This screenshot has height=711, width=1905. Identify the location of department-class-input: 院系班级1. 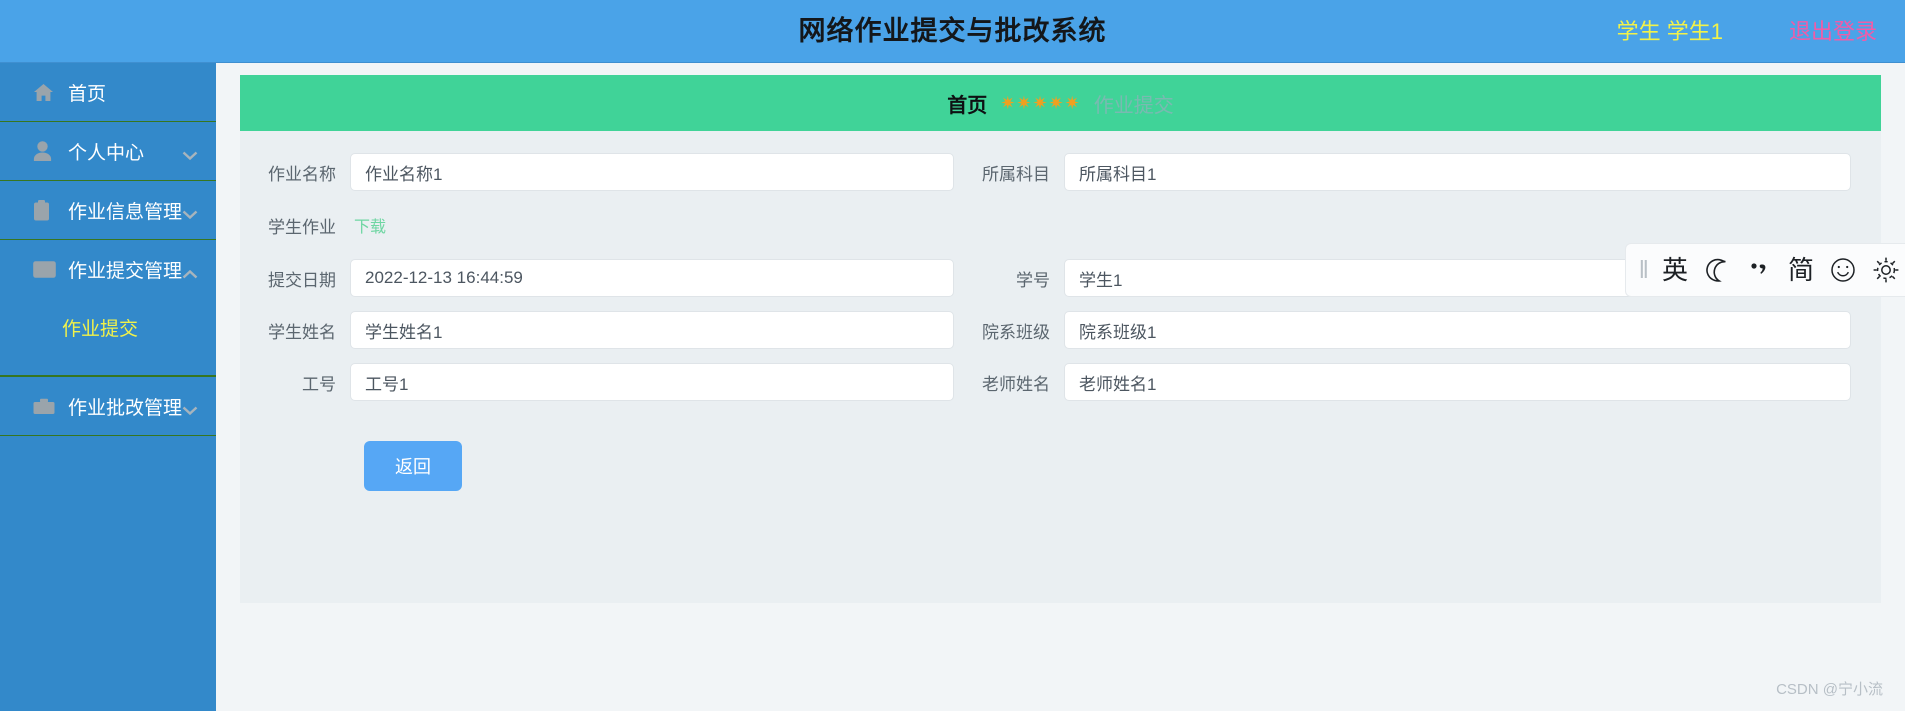
(1457, 330).